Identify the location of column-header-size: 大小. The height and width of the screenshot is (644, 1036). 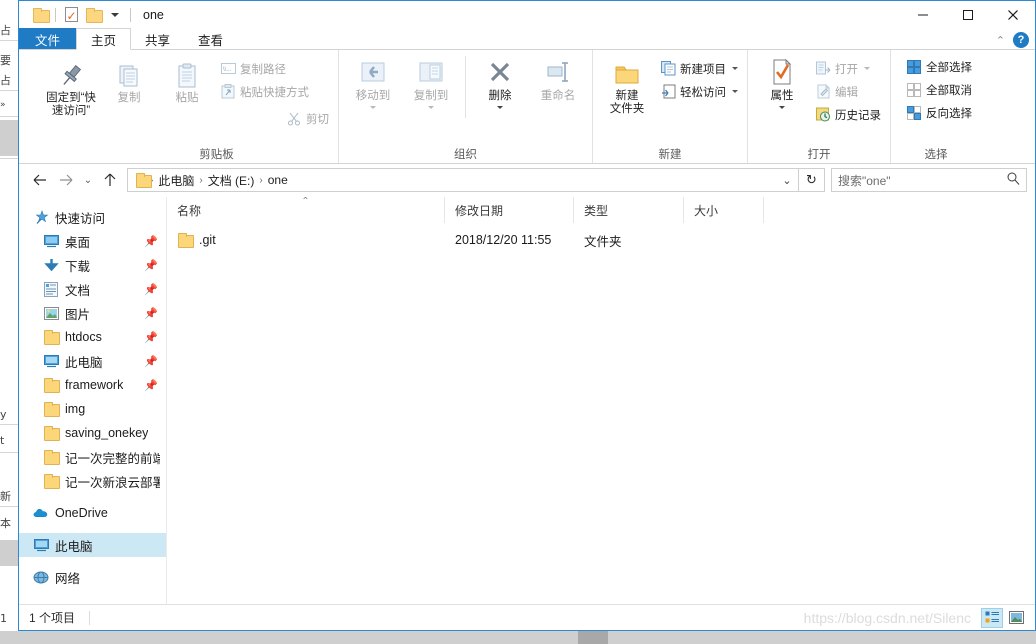
(724, 210).